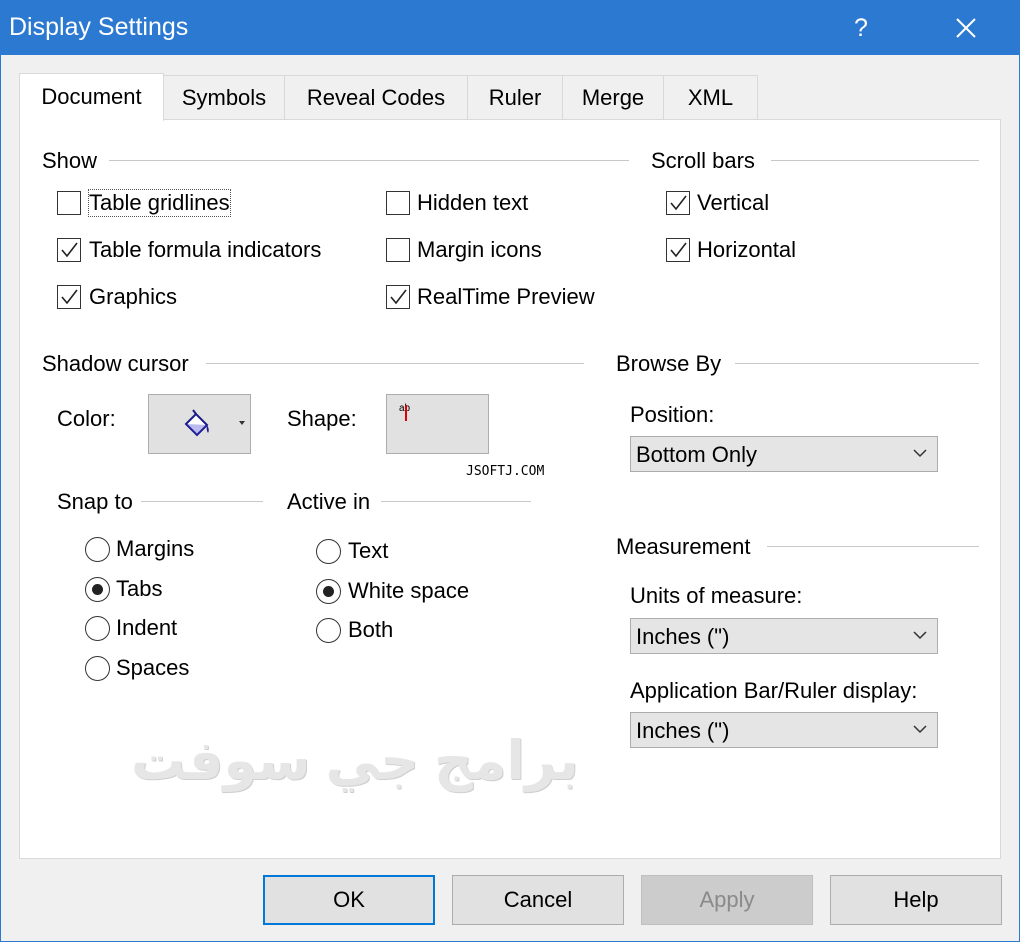 Image resolution: width=1020 pixels, height=942 pixels. Describe the element at coordinates (697, 454) in the screenshot. I see `position-select-value: Bottom Only` at that location.